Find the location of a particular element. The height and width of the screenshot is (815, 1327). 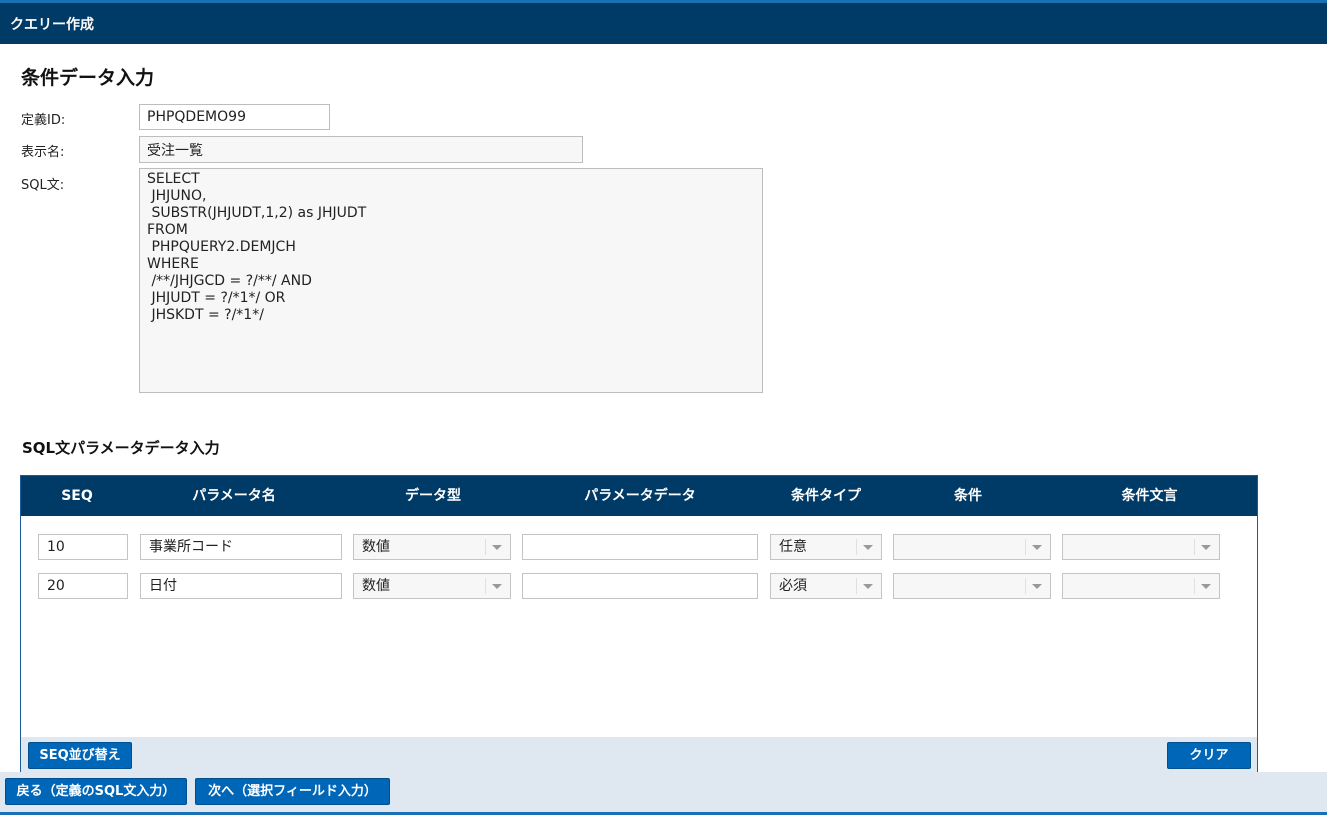

param-panel-footer: SEQ並び替え クリア is located at coordinates (639, 754).